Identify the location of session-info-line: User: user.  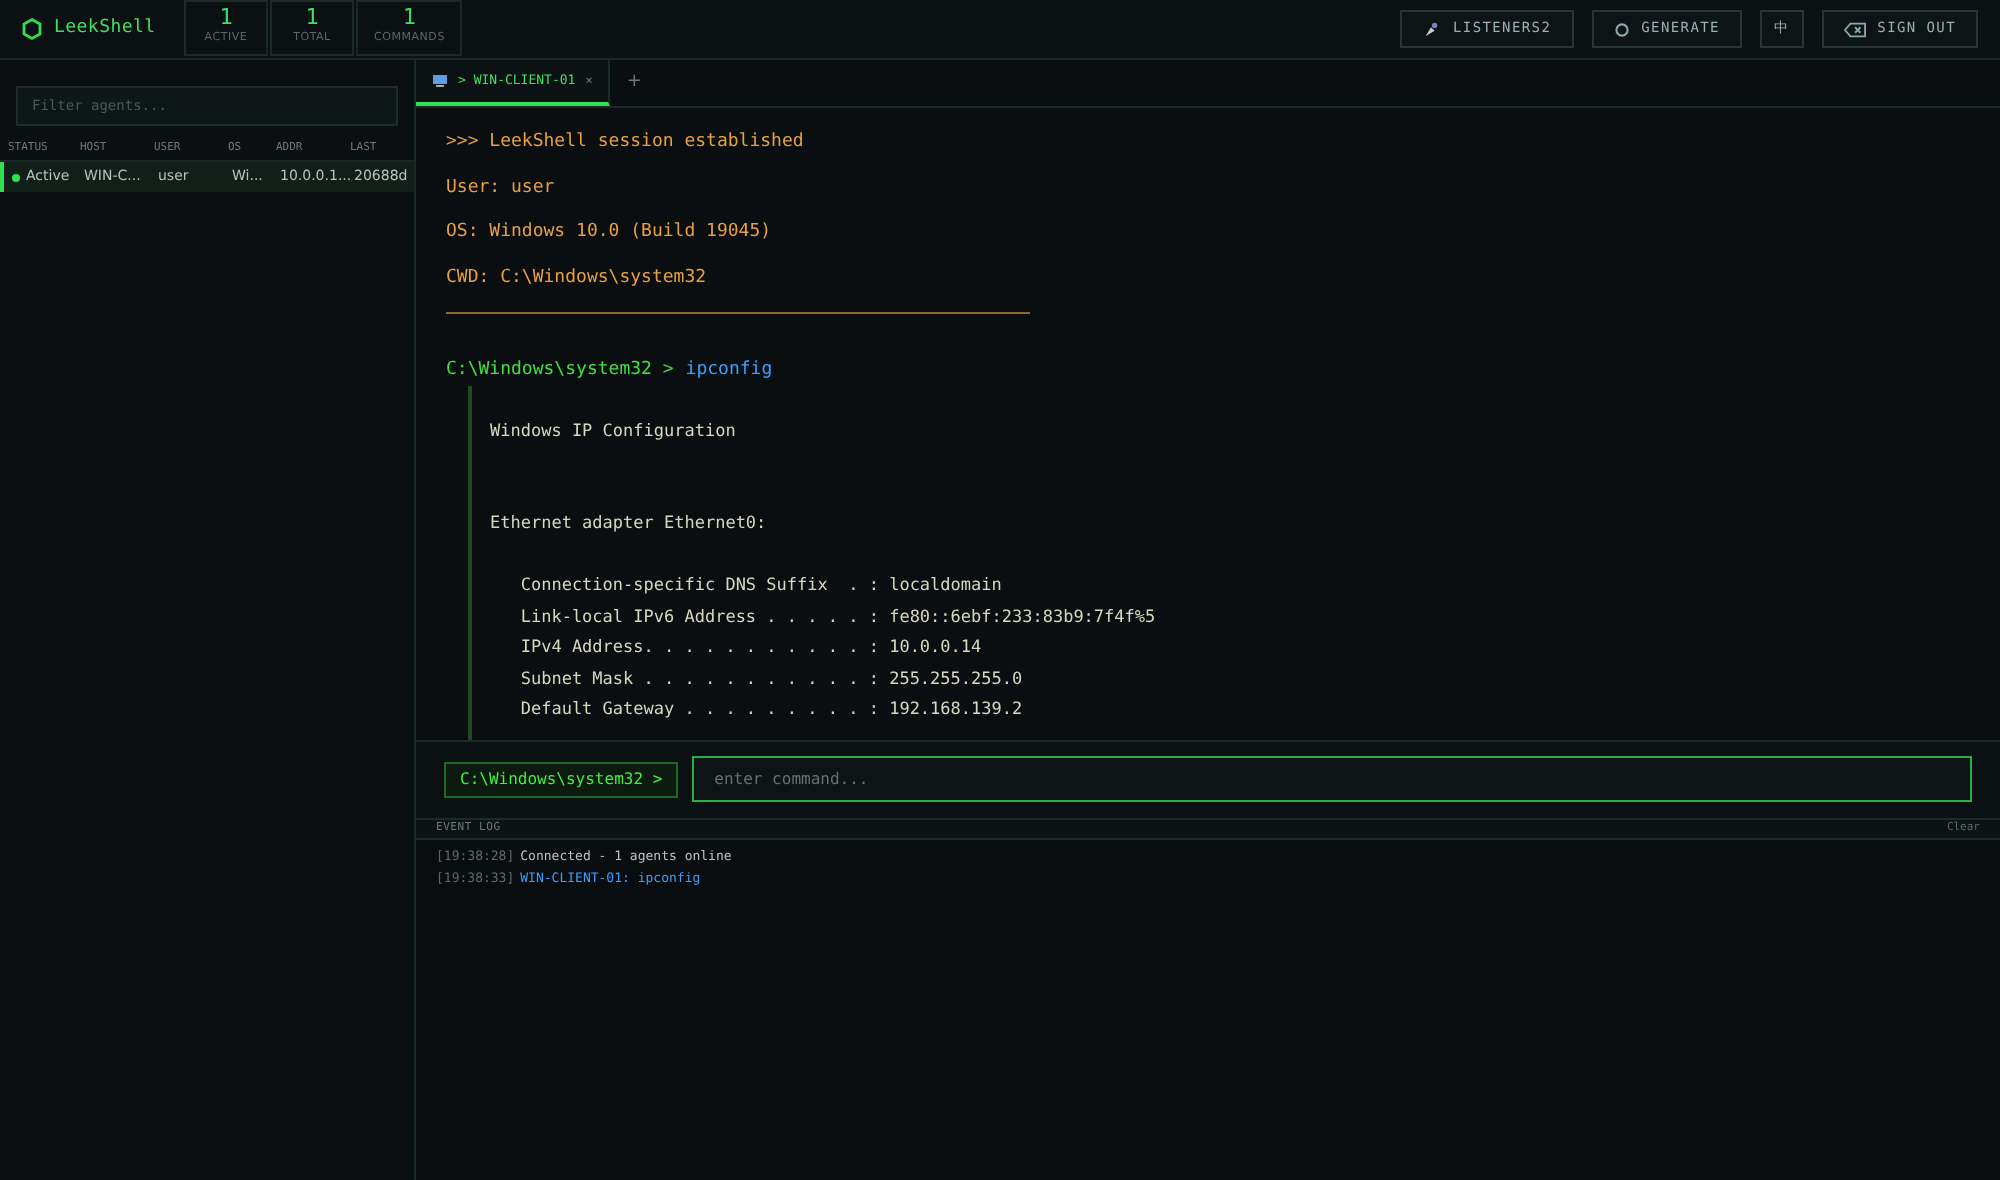
(501, 188).